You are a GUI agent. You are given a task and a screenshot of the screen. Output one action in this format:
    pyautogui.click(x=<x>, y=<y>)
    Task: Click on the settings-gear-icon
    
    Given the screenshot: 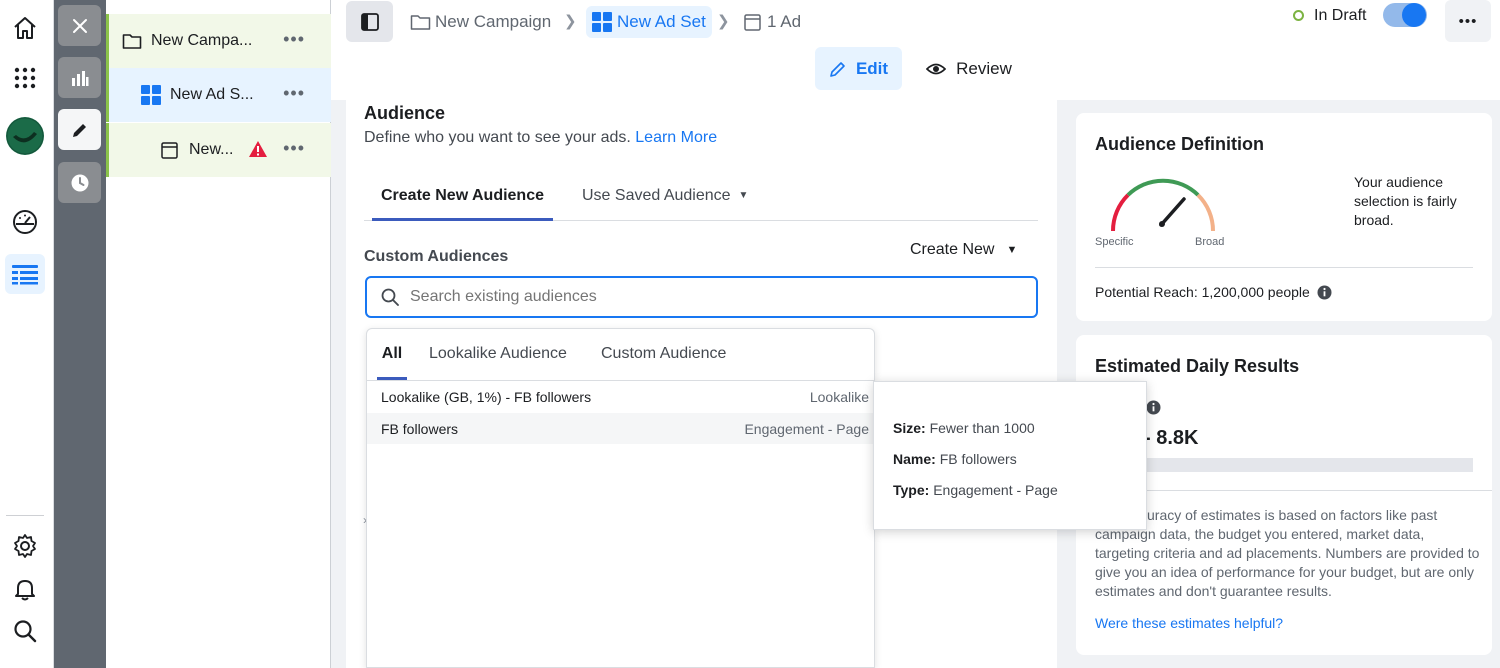 What is the action you would take?
    pyautogui.click(x=25, y=546)
    